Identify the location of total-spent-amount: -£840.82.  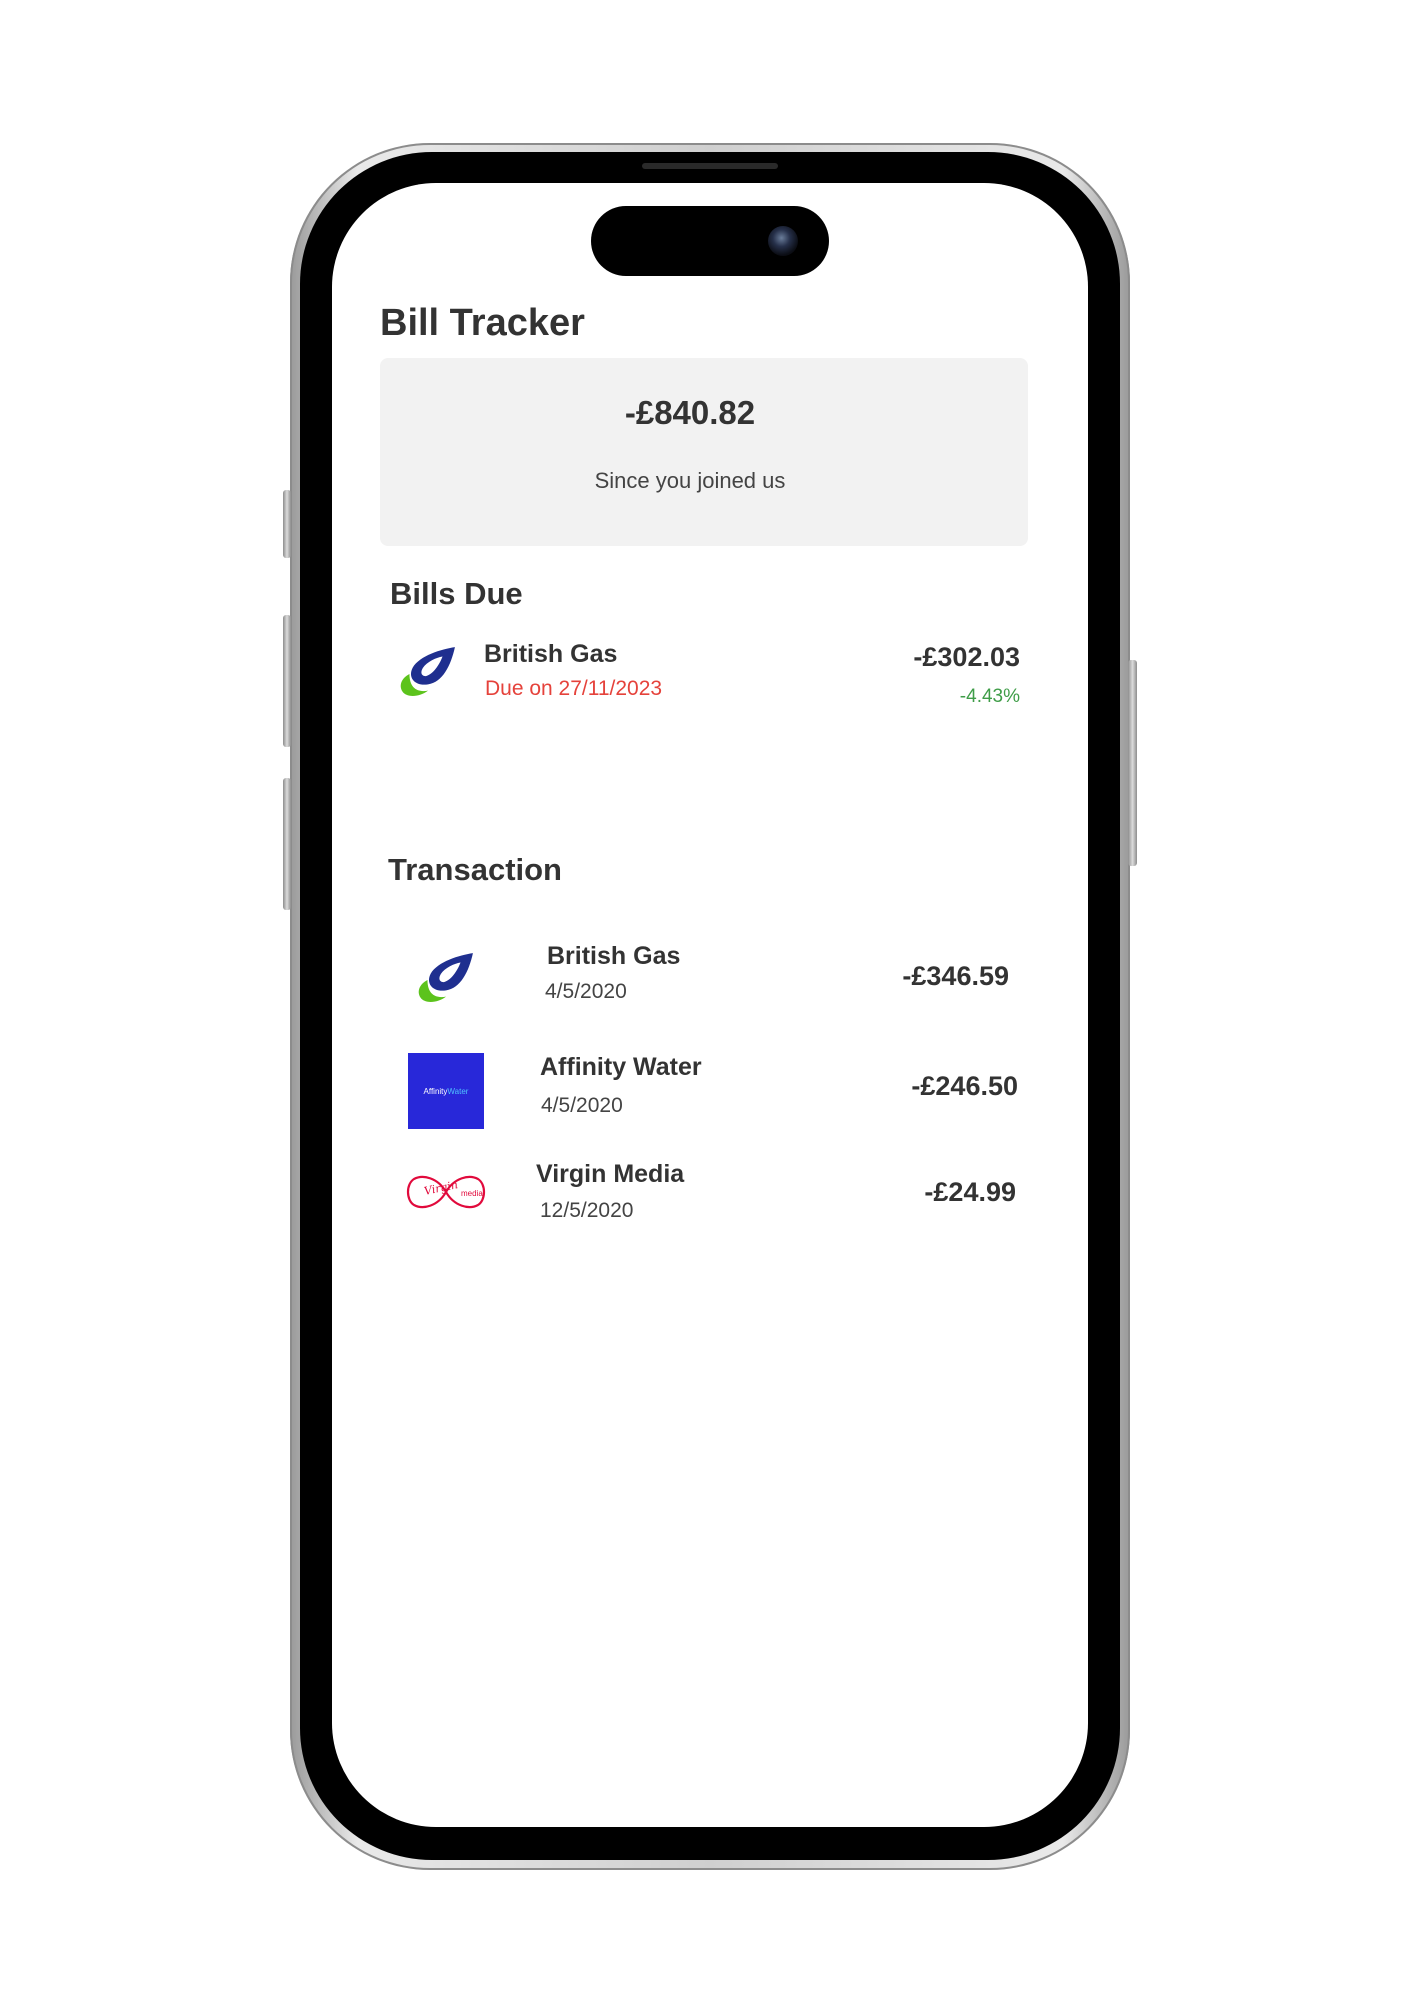
(690, 412).